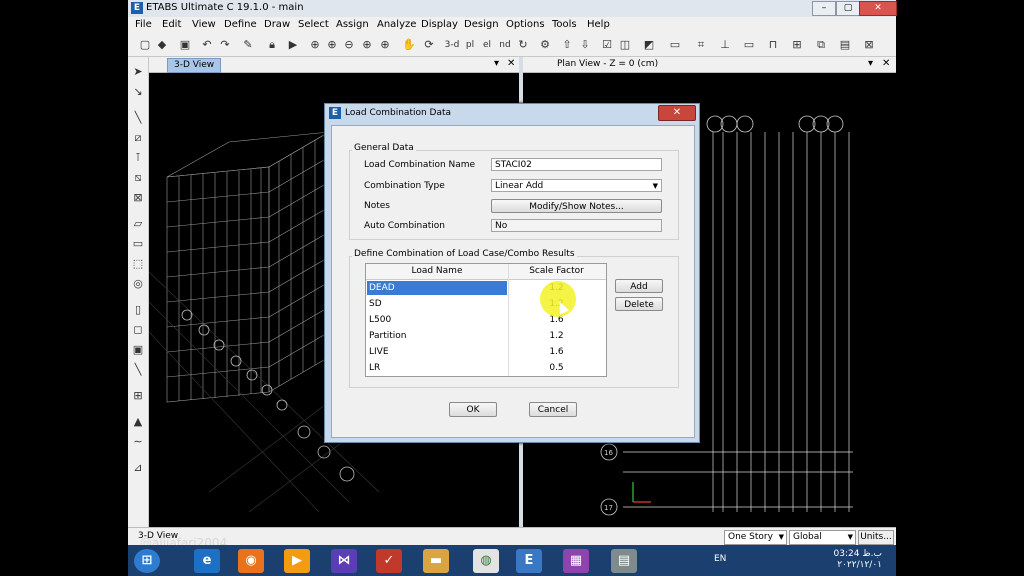  I want to click on menu-assign: Assign, so click(352, 24).